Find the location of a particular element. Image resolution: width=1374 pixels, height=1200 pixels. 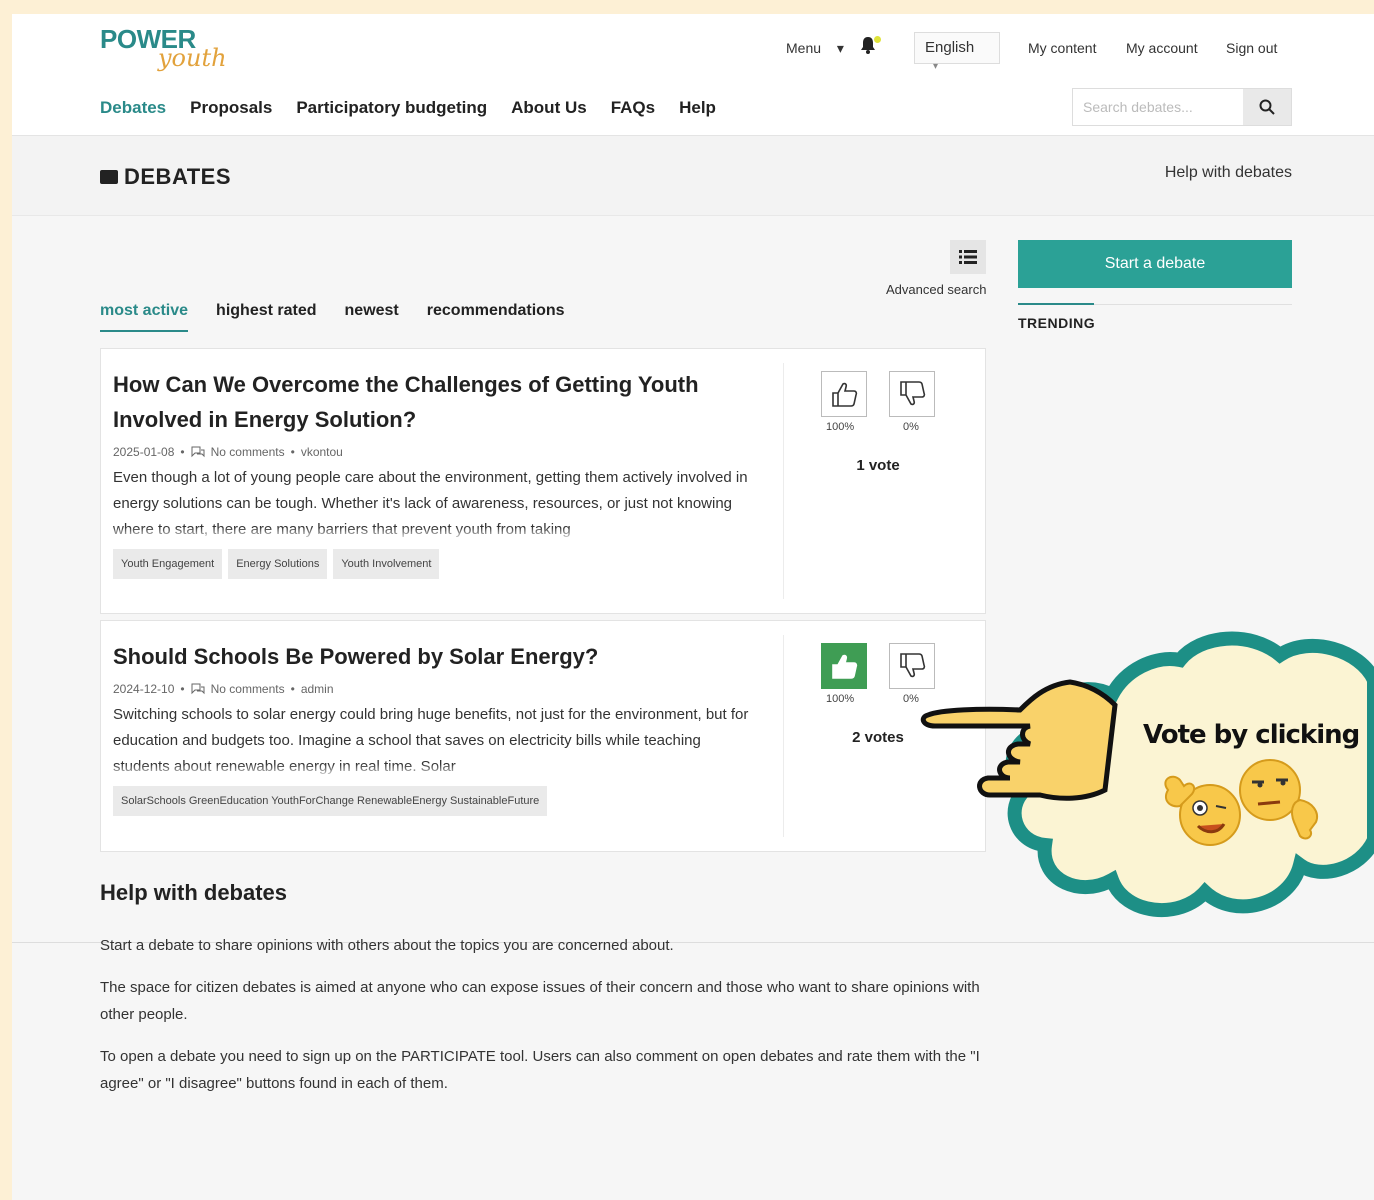

tab-highest-rated: highest rated is located at coordinates (266, 311).